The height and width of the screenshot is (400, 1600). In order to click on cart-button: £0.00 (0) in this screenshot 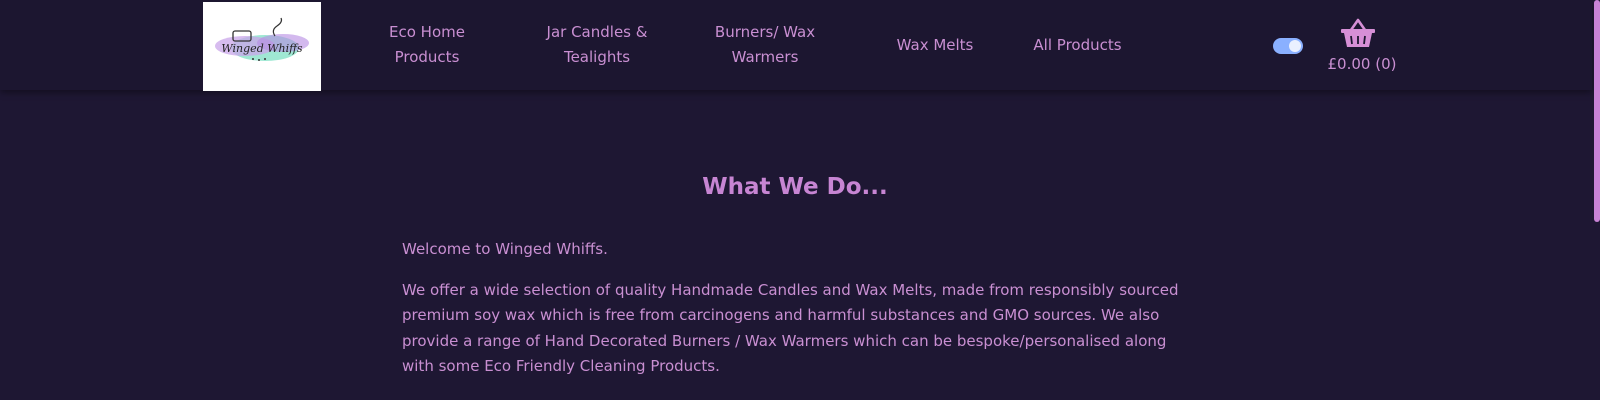, I will do `click(1362, 46)`.